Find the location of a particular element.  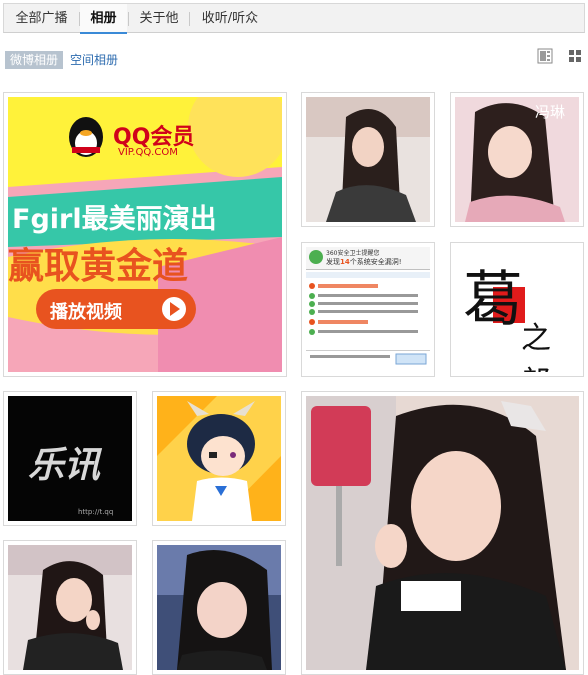

photo-girl-closeup is located at coordinates (219, 607).